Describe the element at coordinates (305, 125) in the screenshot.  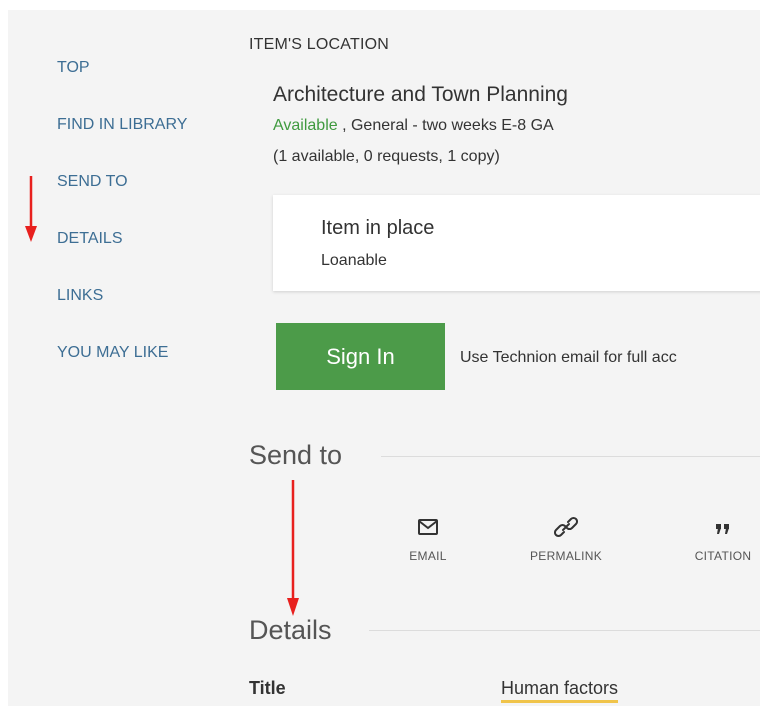
I see `availability-status: Available` at that location.